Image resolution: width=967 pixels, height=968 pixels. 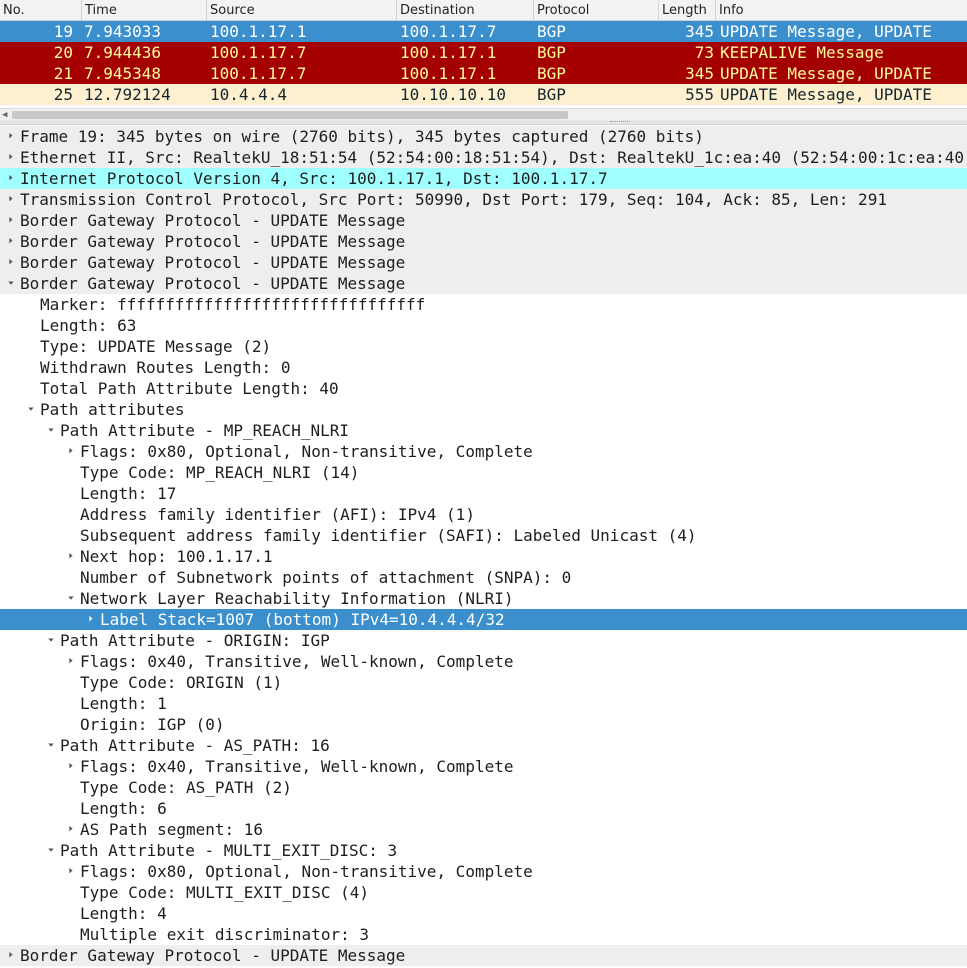 I want to click on column-header-source: Source, so click(x=302, y=10).